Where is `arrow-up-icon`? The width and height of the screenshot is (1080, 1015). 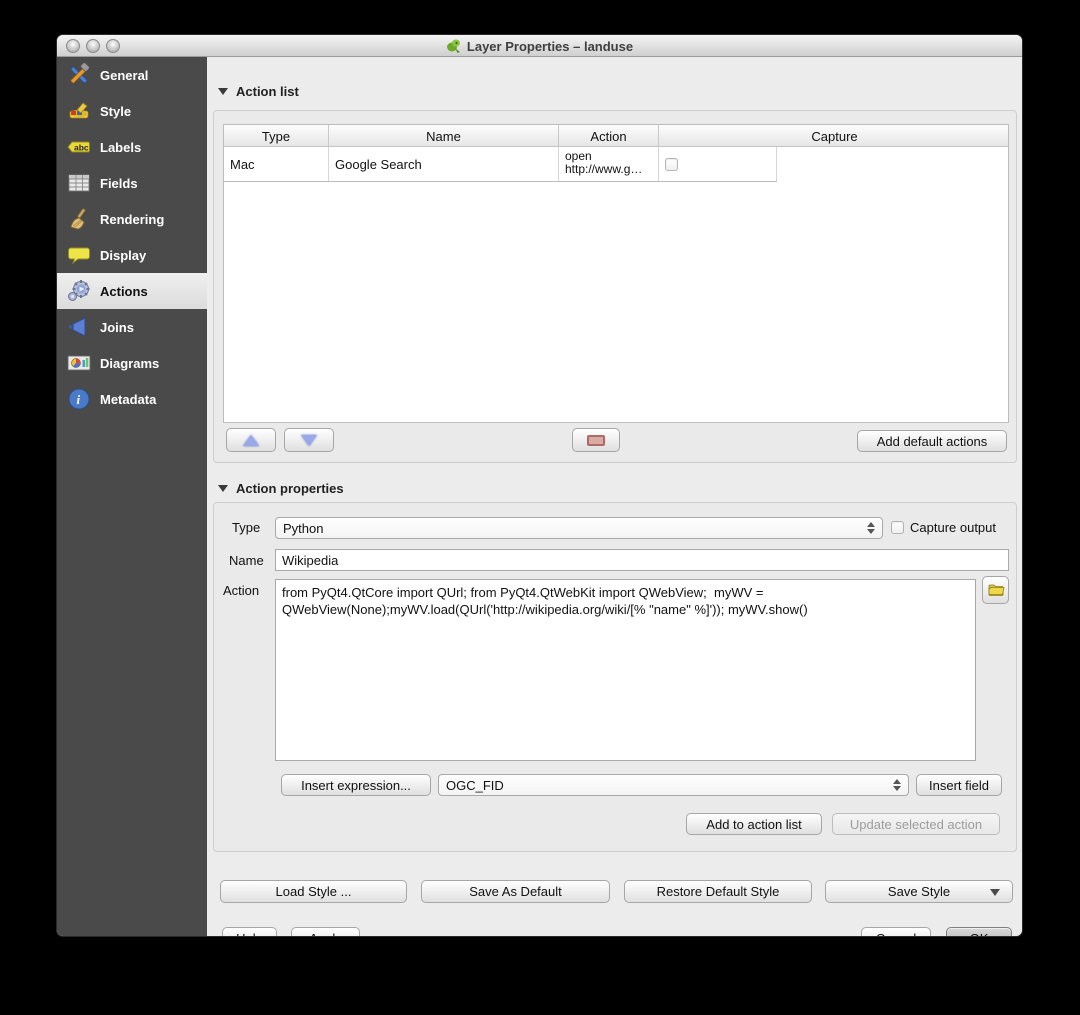
arrow-up-icon is located at coordinates (251, 440).